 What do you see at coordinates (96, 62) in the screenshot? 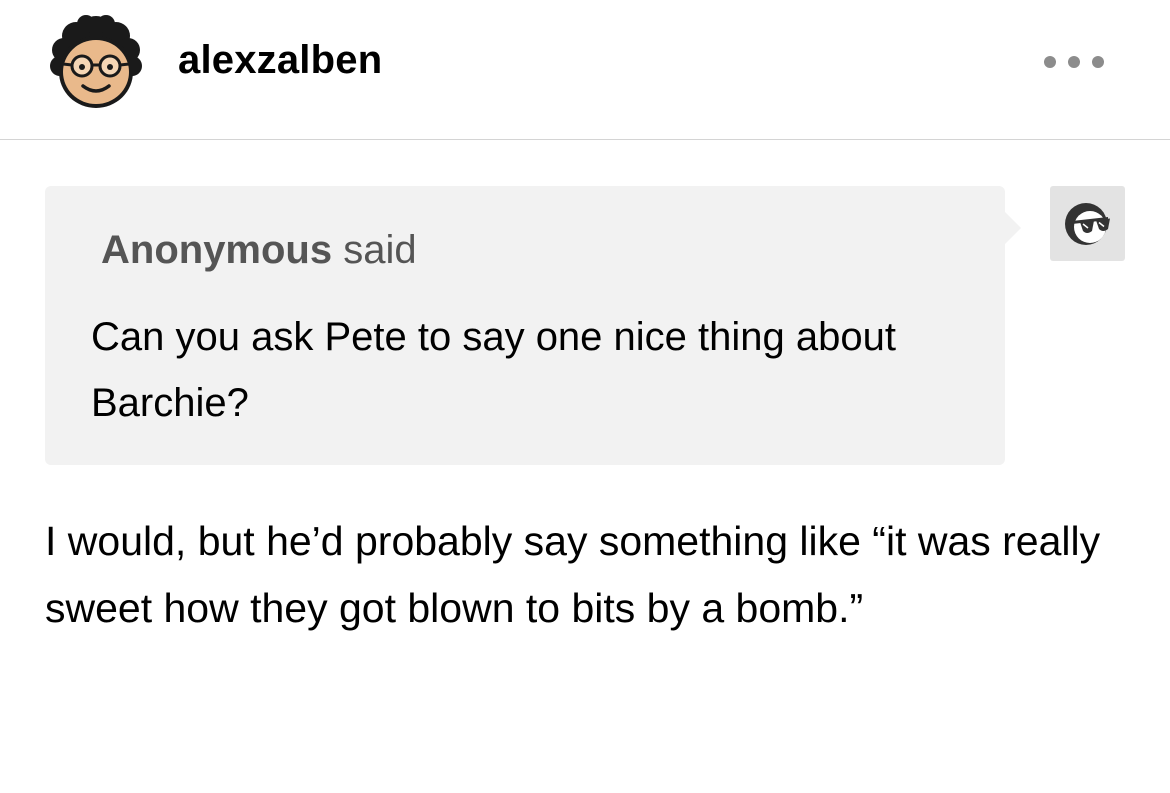
I see `user-avatar-icon` at bounding box center [96, 62].